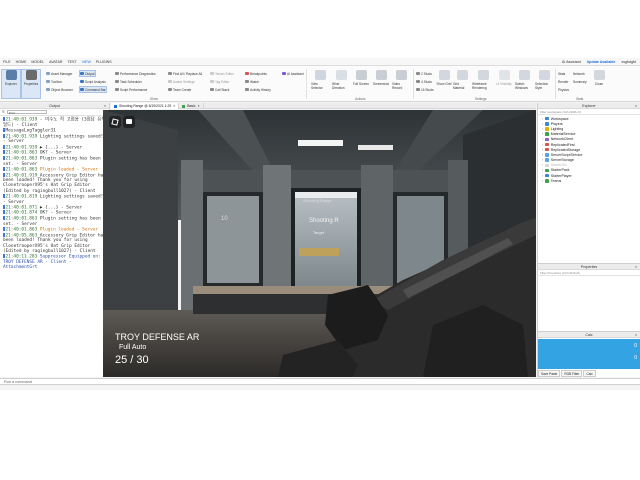 The height and width of the screenshot is (480, 640). What do you see at coordinates (341, 84) in the screenshot?
I see `wind-direction-button: Wind Direction` at bounding box center [341, 84].